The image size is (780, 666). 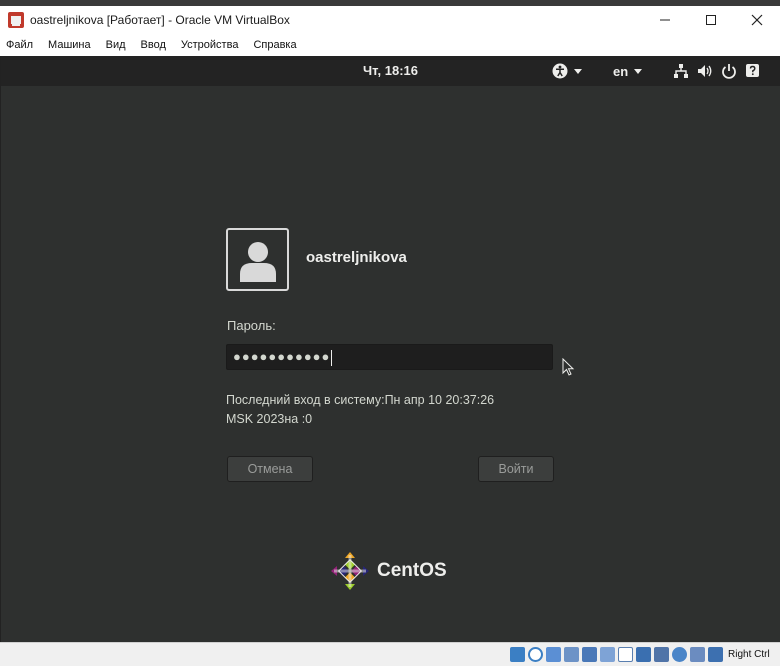 I want to click on password-field: ●●●●●●●●●●●, so click(x=389, y=357).